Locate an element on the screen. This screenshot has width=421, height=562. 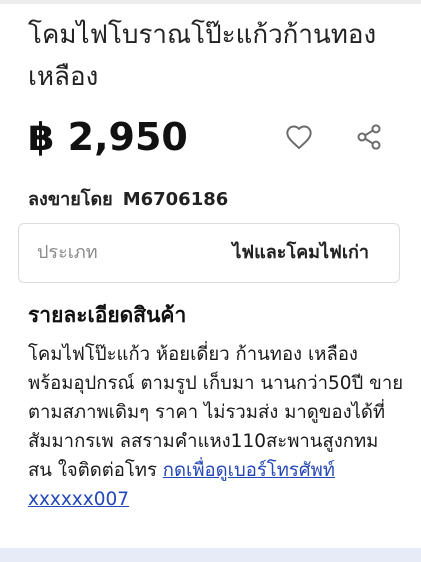
top-strip is located at coordinates (210, 2).